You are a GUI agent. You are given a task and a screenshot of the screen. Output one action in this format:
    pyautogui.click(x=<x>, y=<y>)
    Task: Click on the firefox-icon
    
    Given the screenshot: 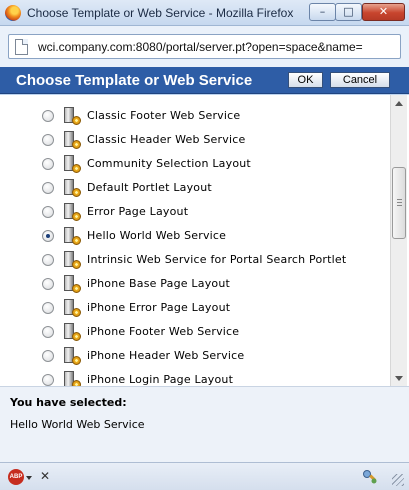 What is the action you would take?
    pyautogui.click(x=13, y=13)
    